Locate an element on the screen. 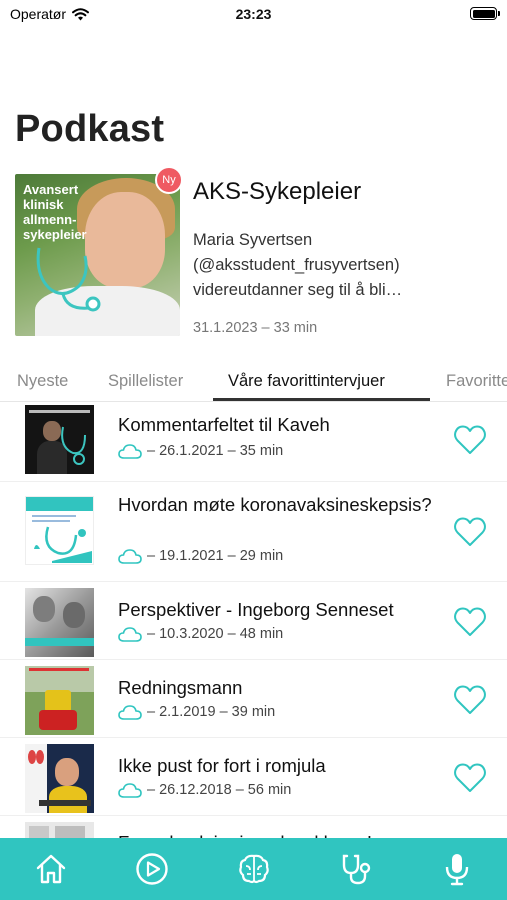  episode-meta: – 26.1.2021 – 35 min is located at coordinates (200, 451).